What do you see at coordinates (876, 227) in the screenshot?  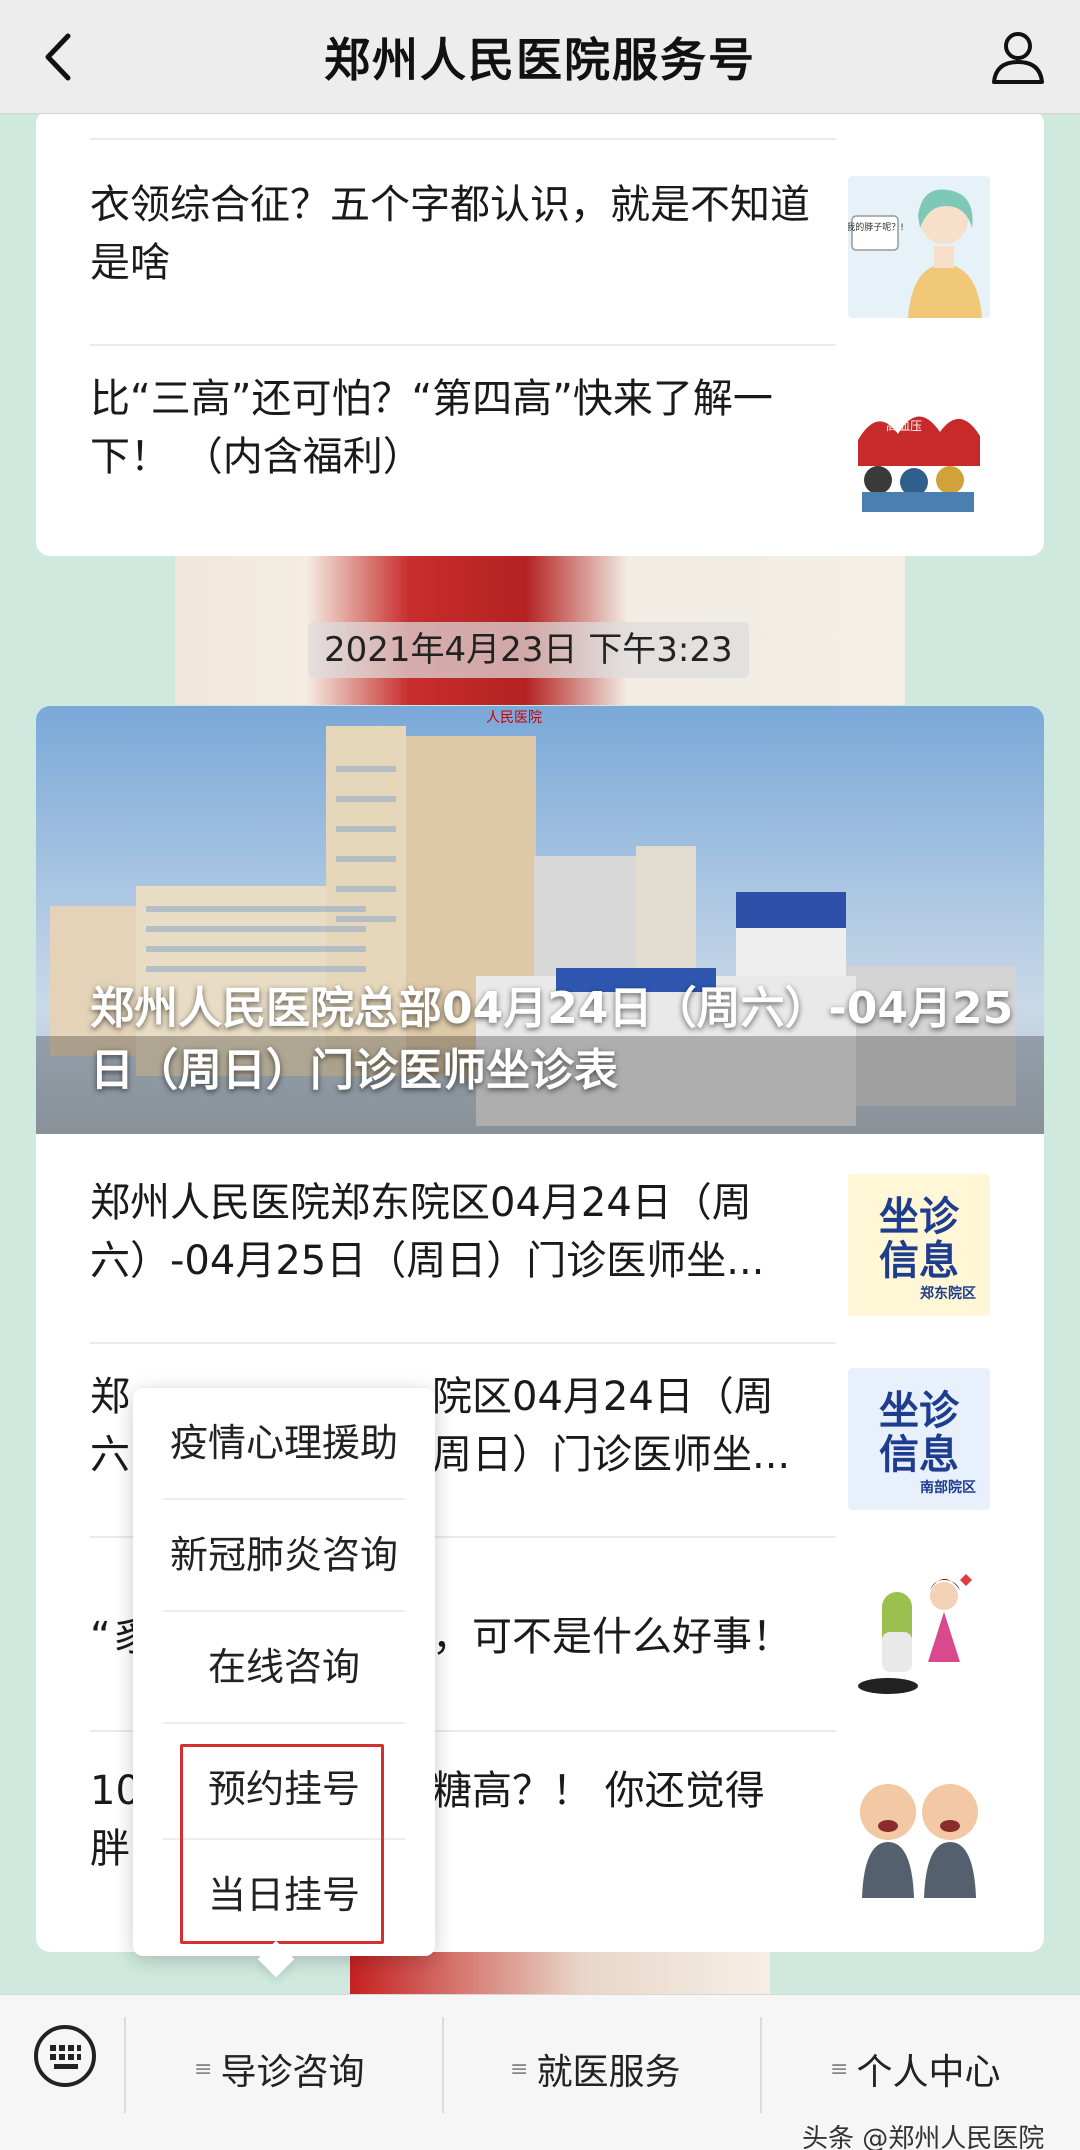 I see `thumbnail-bubble-text: 我的脖子呢？!` at bounding box center [876, 227].